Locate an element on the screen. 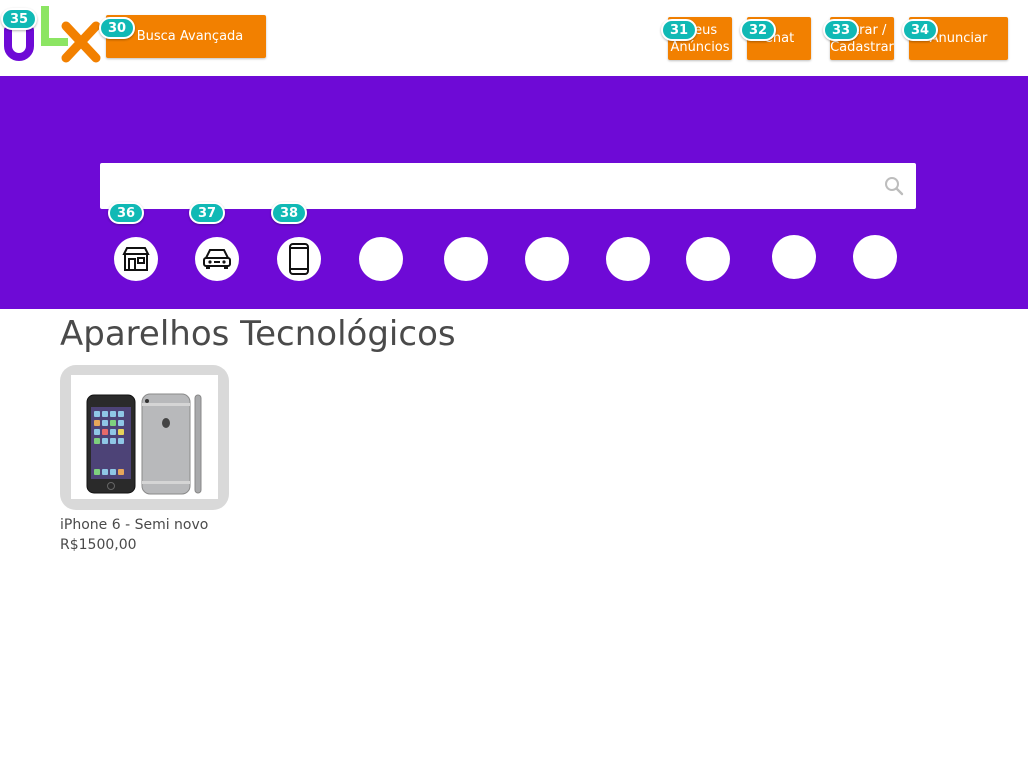  real-estate-icon is located at coordinates (136, 259).